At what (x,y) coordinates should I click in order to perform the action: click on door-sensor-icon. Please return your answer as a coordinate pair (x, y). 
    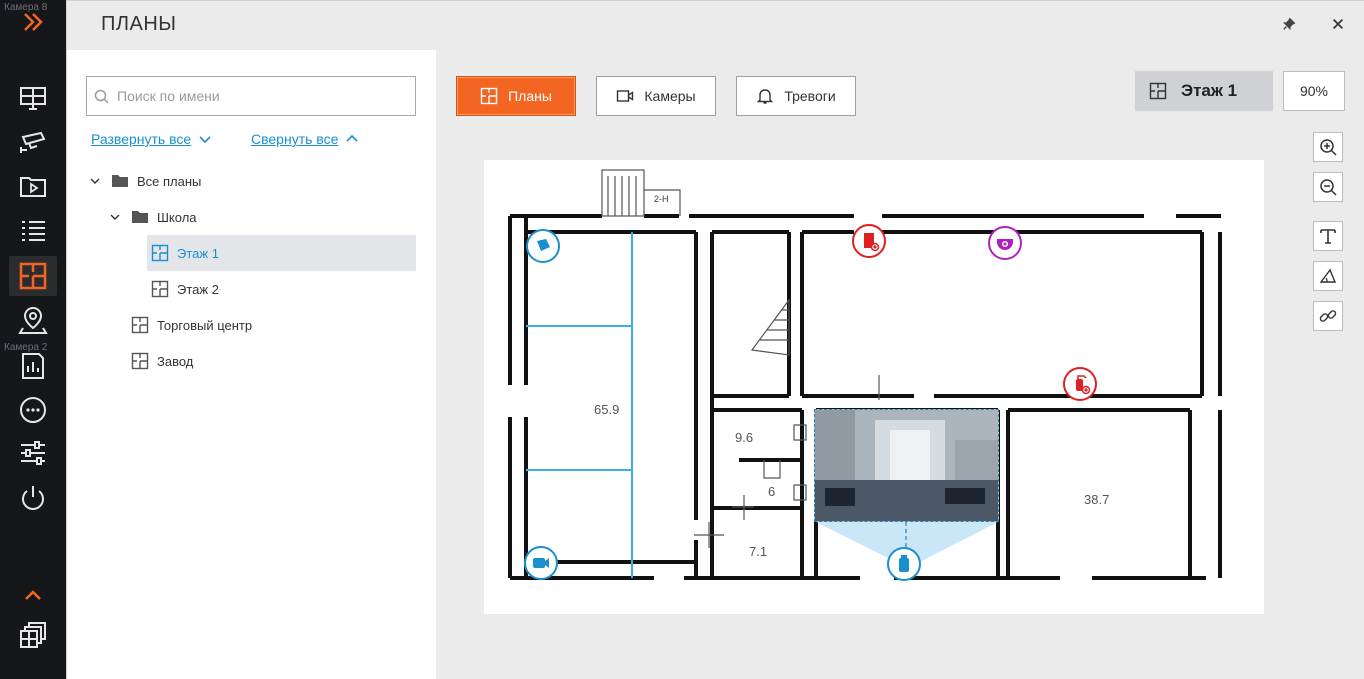
    Looking at the image, I should click on (872, 242).